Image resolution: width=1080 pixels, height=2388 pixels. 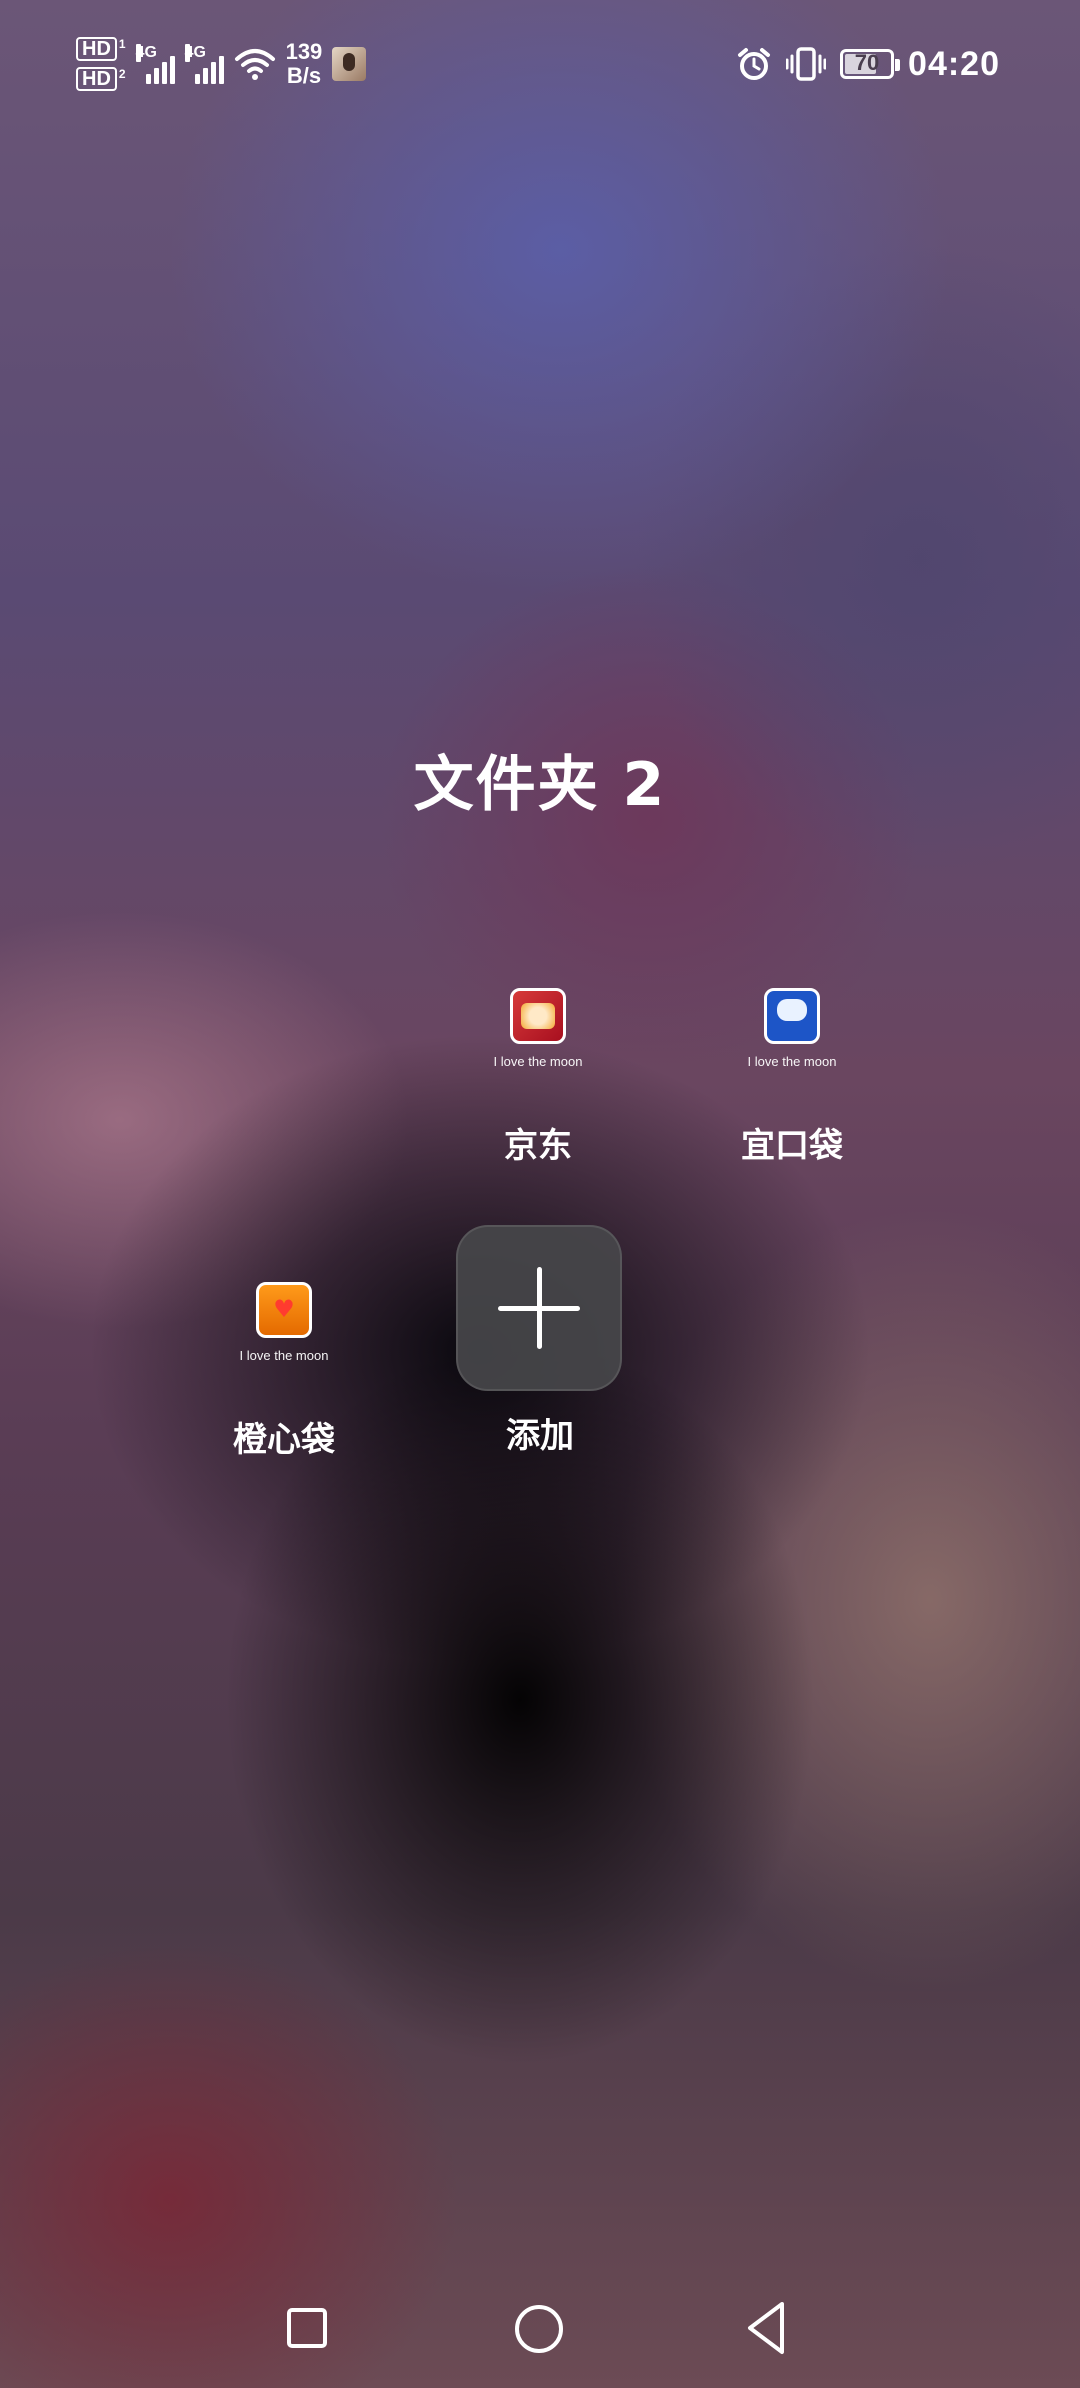 I want to click on yikoudai-app-icon, so click(x=792, y=1016).